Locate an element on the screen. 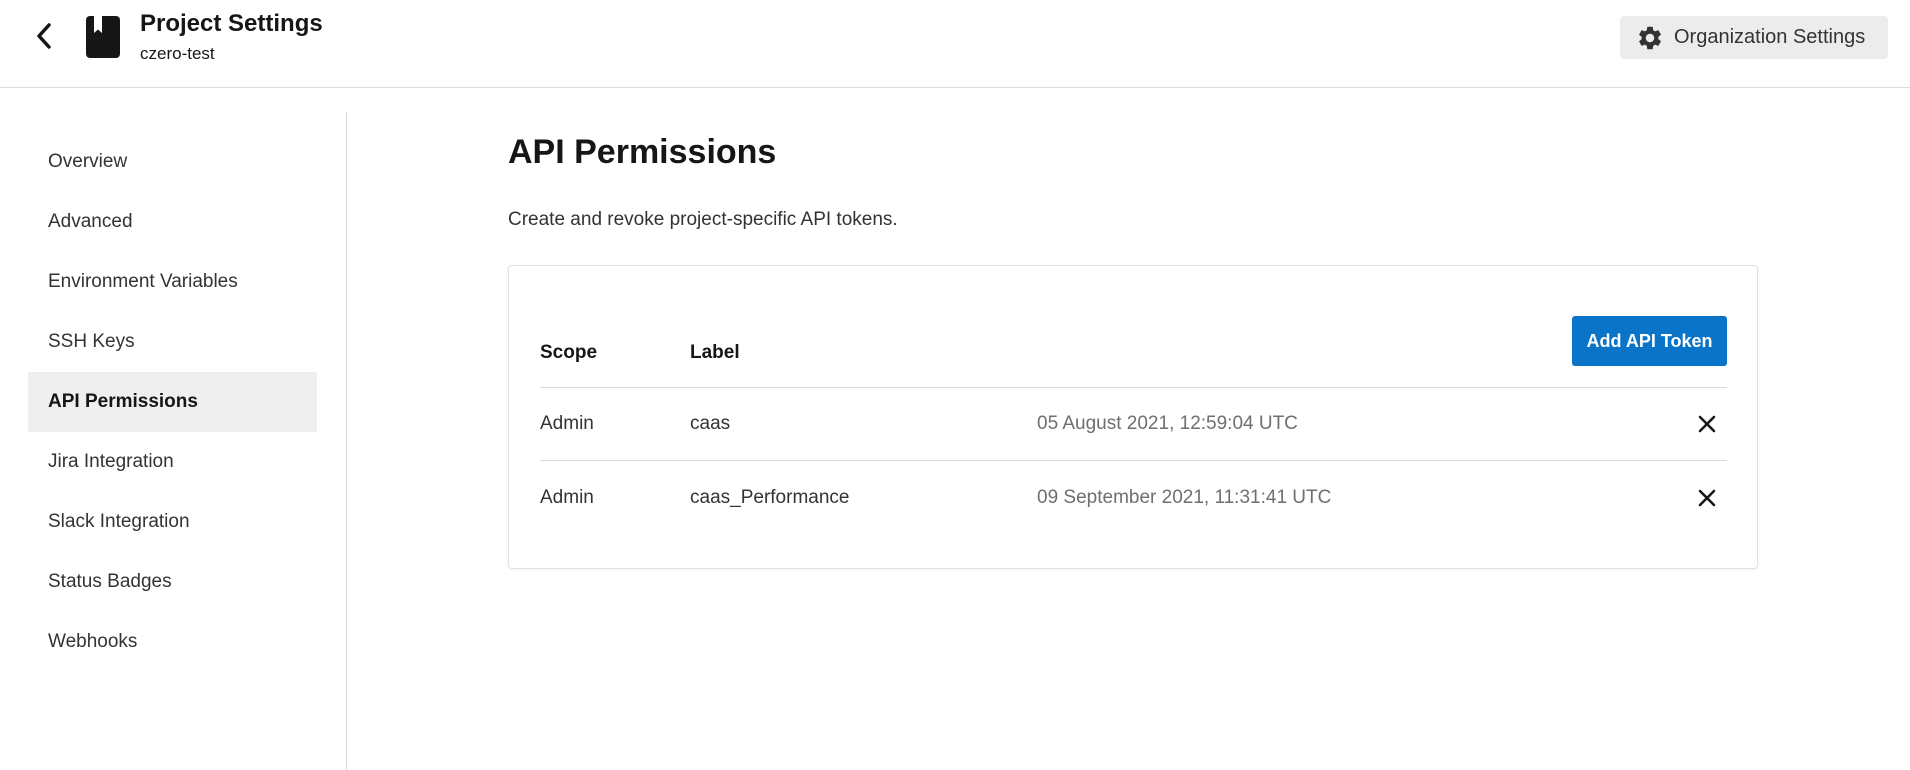  sidebar-item-slack-integration: Slack Integration is located at coordinates (172, 522).